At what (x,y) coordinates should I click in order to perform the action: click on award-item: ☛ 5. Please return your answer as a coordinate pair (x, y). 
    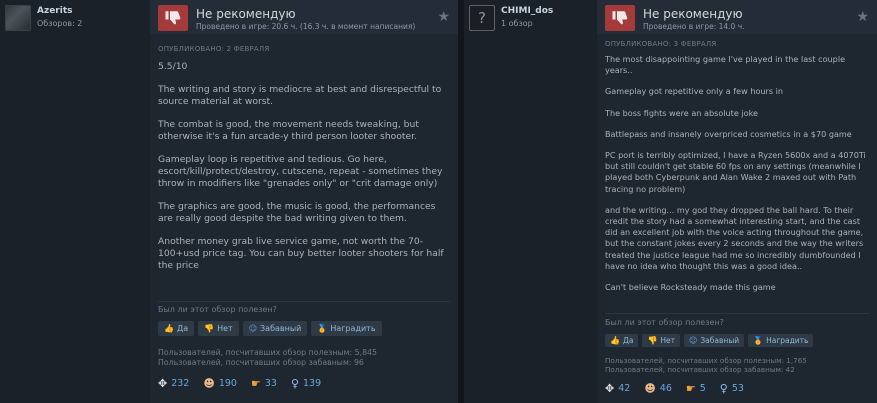
    Looking at the image, I should click on (696, 388).